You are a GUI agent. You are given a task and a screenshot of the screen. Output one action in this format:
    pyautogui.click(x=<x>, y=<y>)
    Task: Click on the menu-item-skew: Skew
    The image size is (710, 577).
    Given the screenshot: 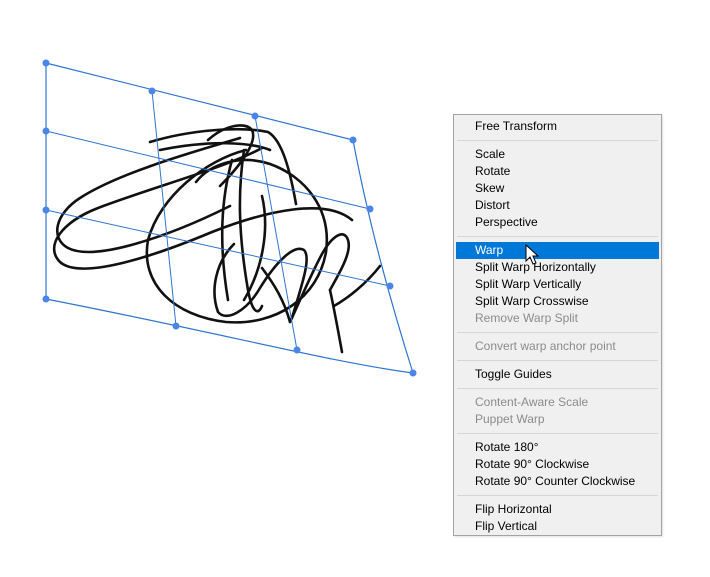 What is the action you would take?
    pyautogui.click(x=557, y=188)
    